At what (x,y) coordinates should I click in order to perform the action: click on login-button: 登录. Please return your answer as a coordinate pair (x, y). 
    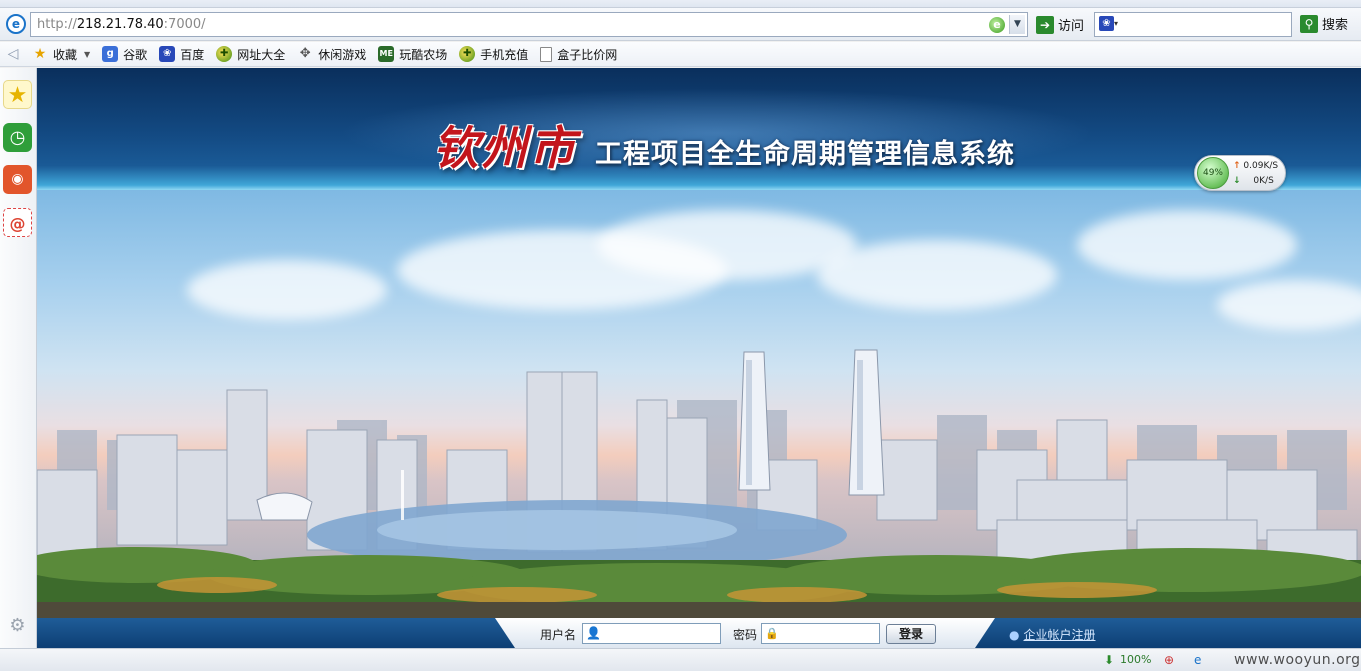
    Looking at the image, I should click on (911, 634).